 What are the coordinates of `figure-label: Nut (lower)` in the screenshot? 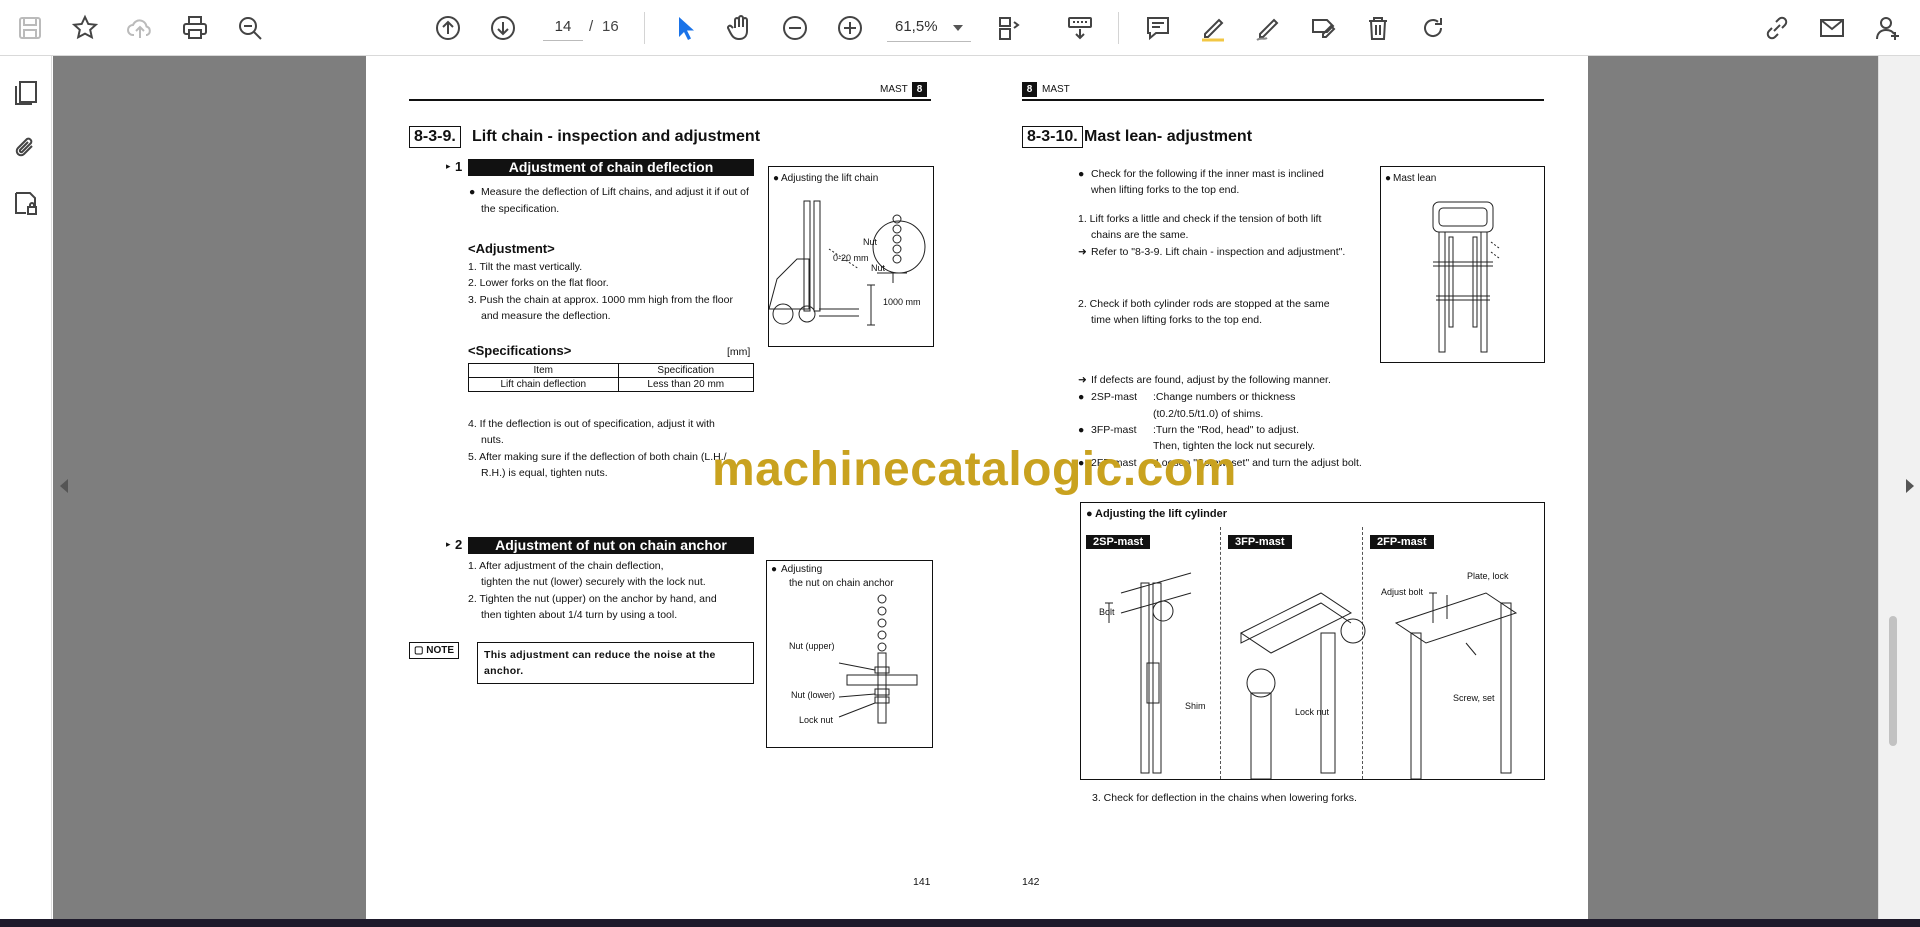 It's located at (813, 695).